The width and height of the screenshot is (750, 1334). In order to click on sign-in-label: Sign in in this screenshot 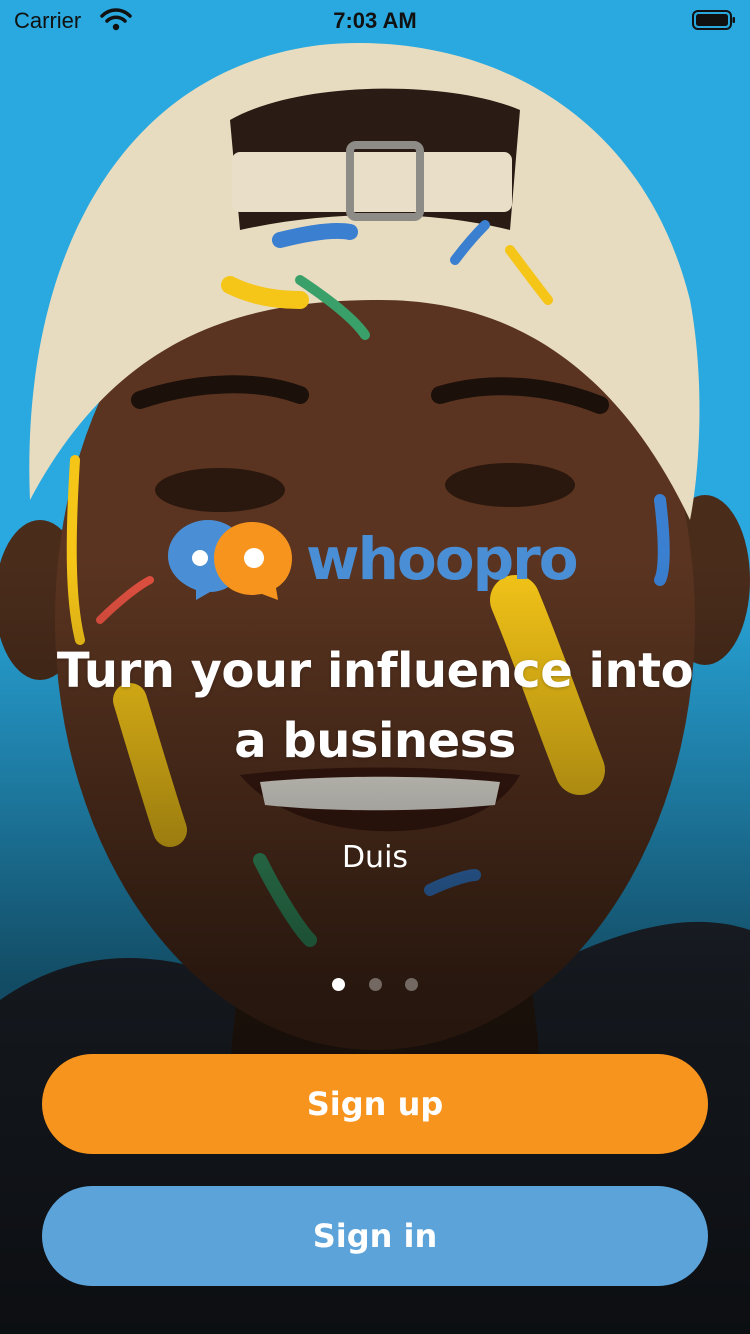, I will do `click(375, 1236)`.